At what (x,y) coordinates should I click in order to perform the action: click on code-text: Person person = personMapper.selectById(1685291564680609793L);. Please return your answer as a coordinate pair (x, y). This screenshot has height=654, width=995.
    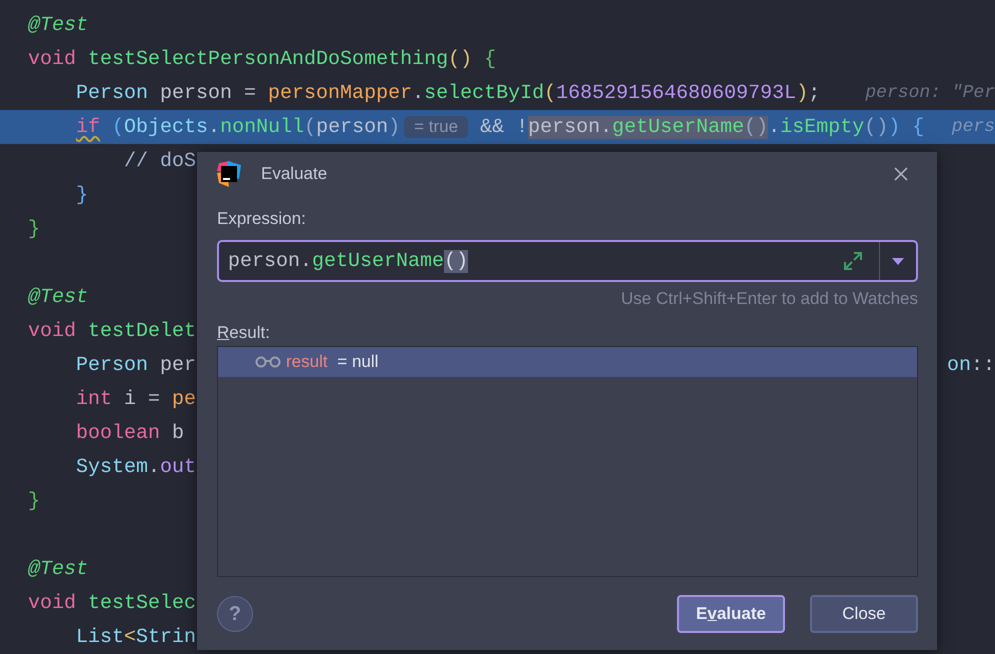
    Looking at the image, I should click on (448, 93).